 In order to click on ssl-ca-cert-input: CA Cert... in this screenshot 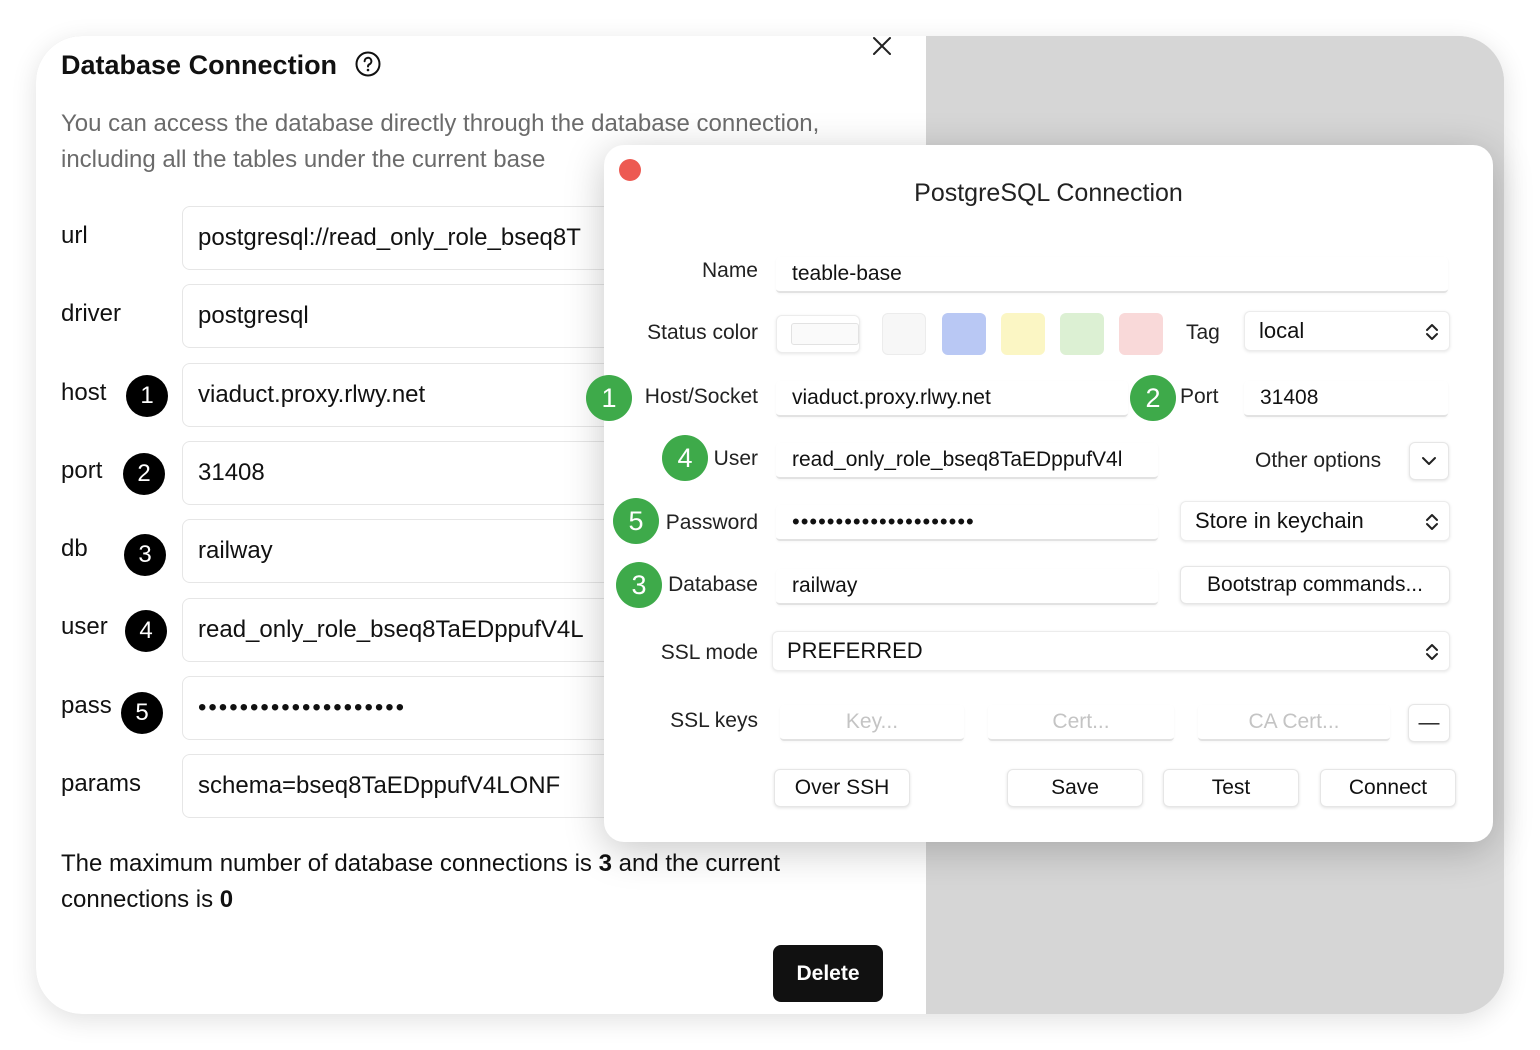, I will do `click(1294, 723)`.